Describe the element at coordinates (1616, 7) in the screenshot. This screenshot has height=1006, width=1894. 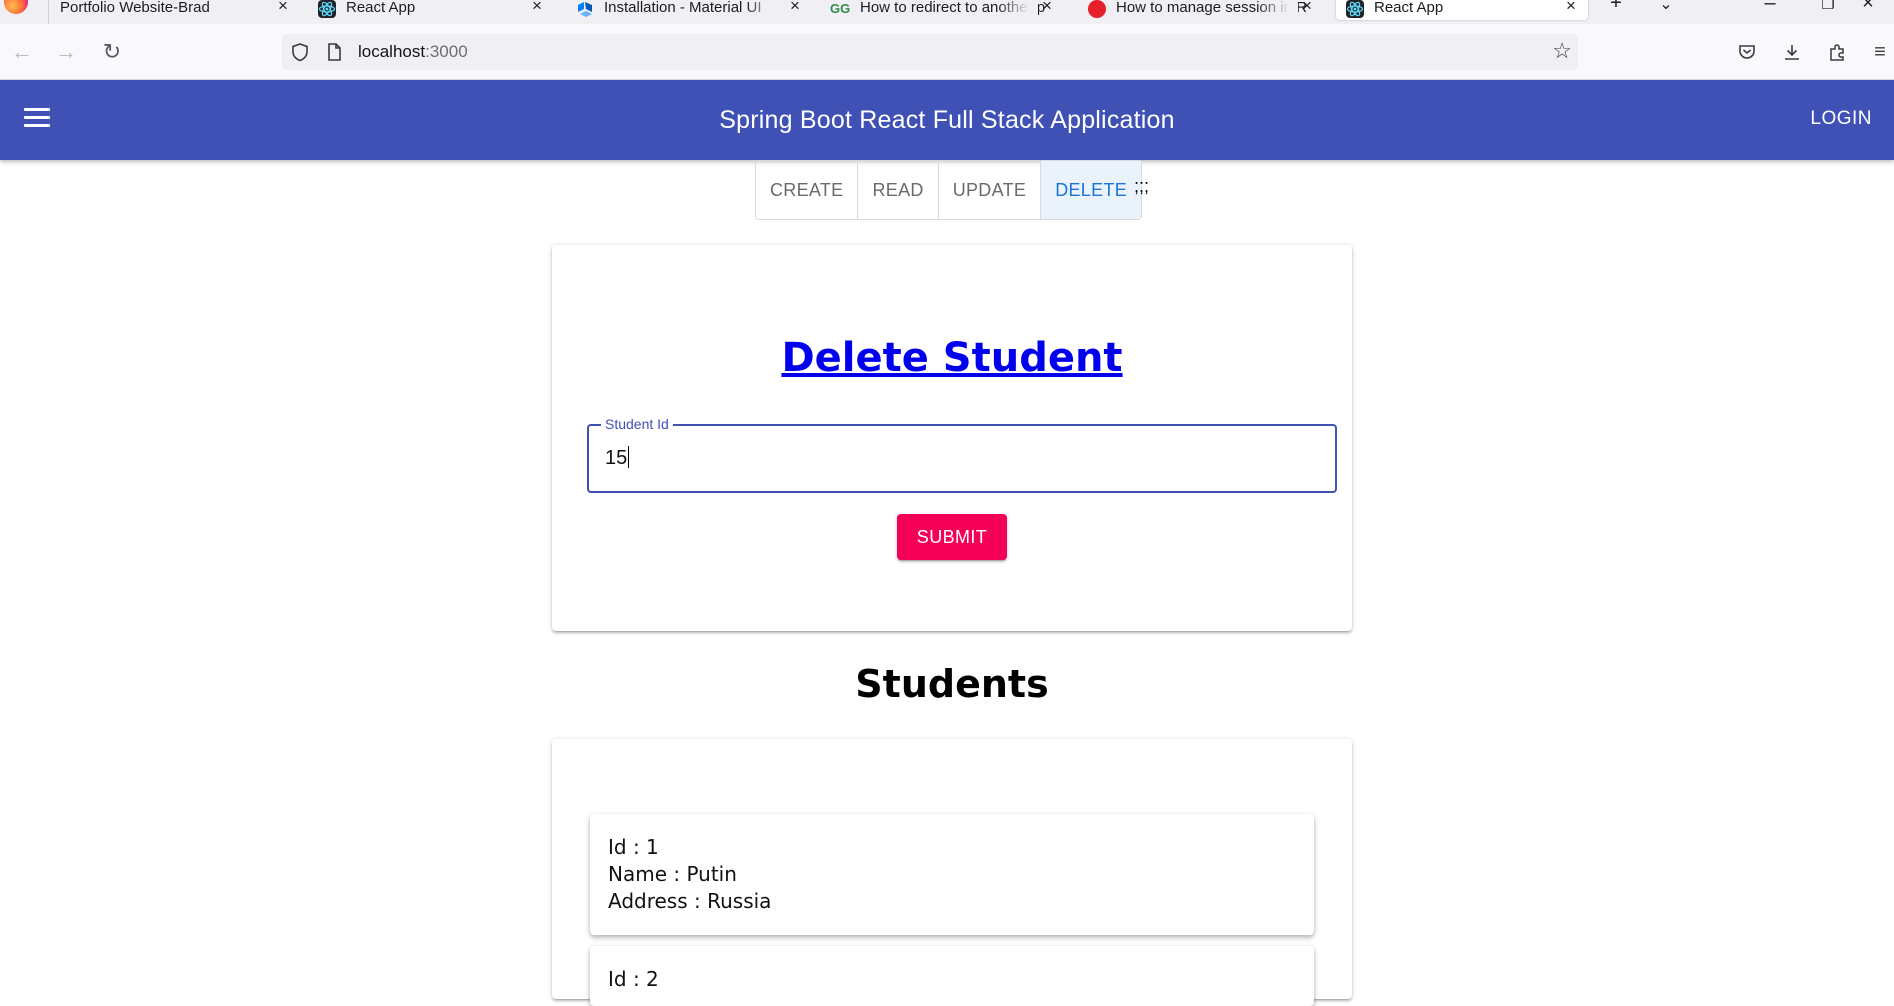
I see `new-tab-icon: +` at that location.